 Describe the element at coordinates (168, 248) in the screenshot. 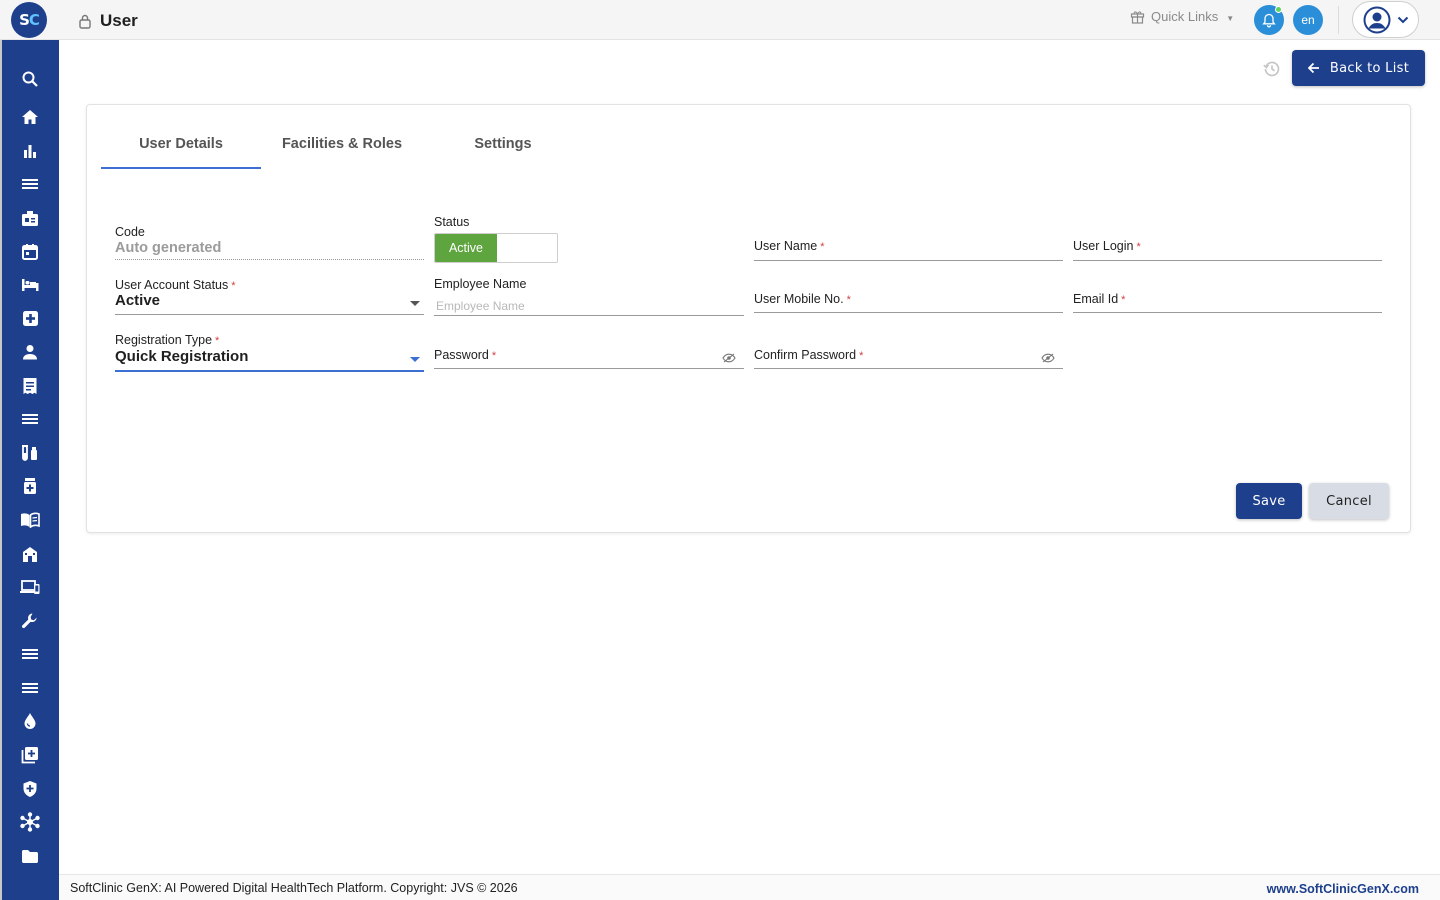

I see `code-value: Auto generated` at that location.